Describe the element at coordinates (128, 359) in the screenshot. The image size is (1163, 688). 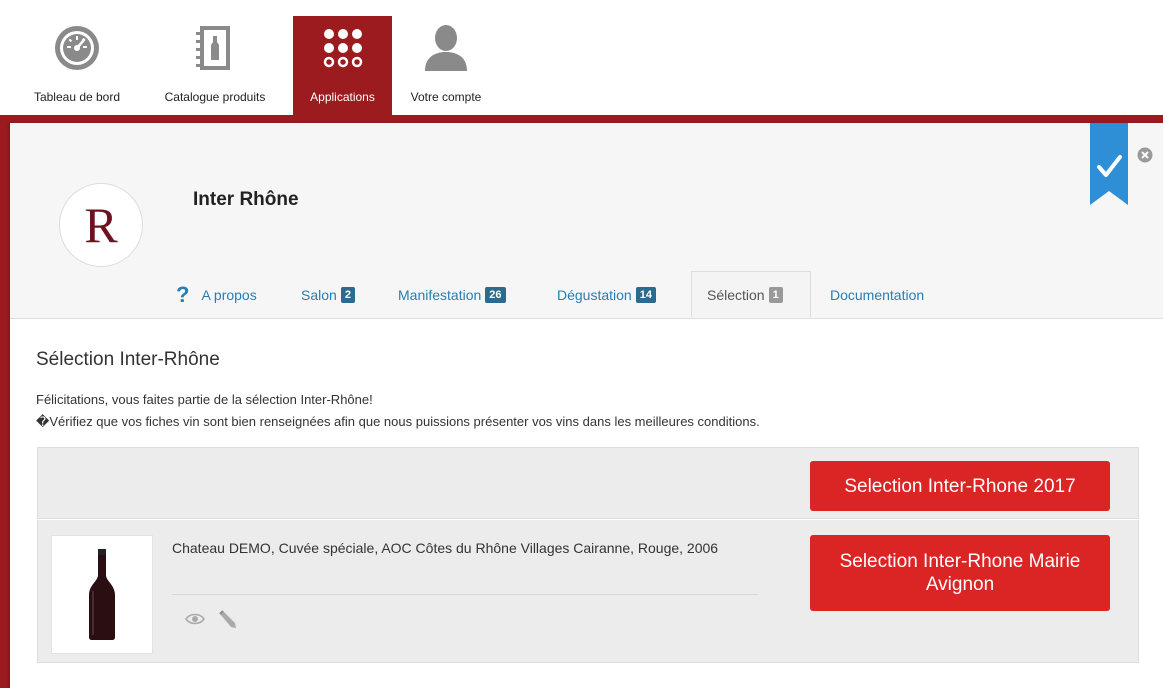
I see `section-title: Sélection Inter-Rhône` at that location.